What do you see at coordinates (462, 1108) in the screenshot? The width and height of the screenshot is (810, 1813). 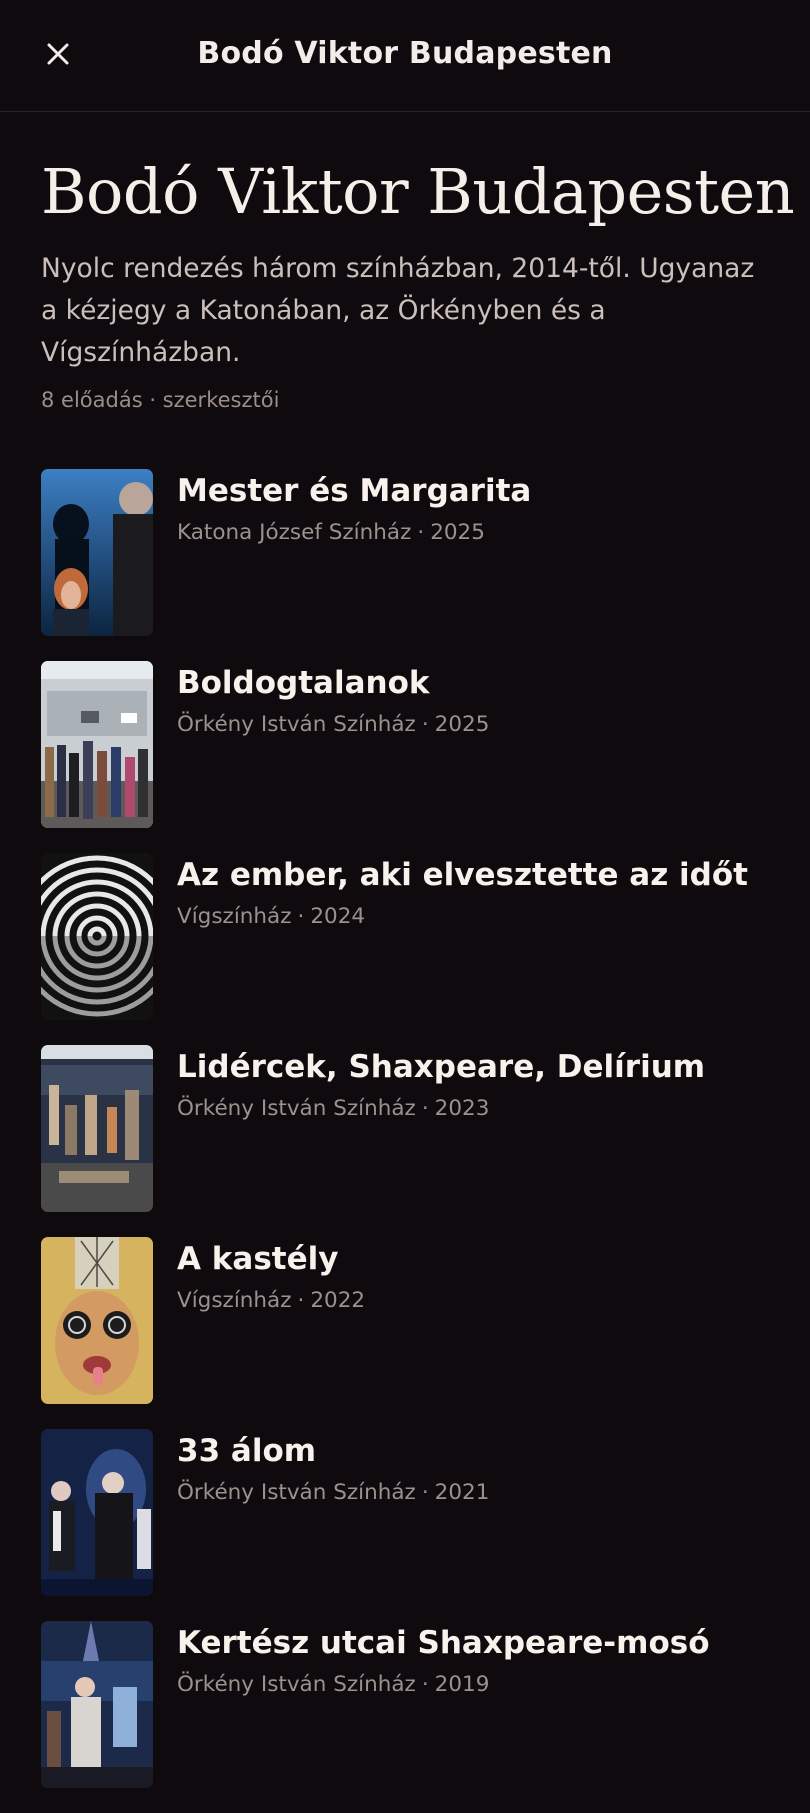 I see `item-year: 2023` at bounding box center [462, 1108].